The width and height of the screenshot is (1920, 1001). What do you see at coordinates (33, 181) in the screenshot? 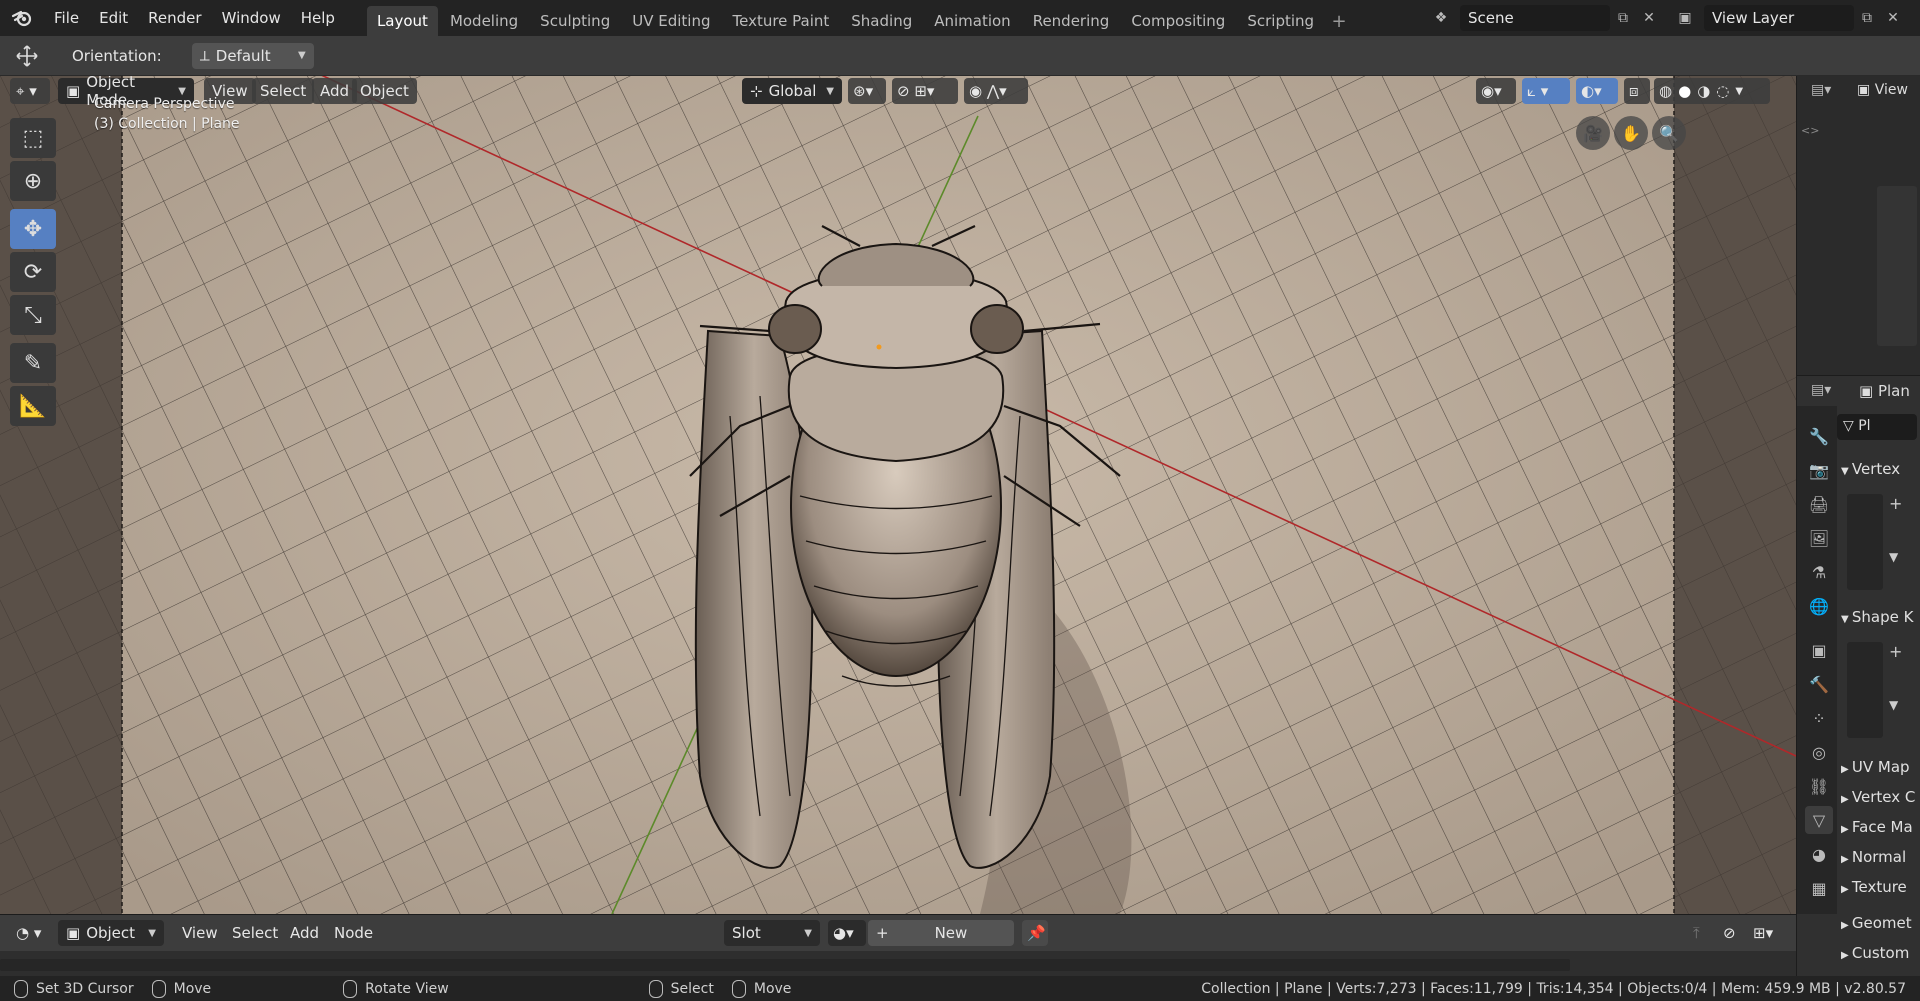
I see `cursor-icon: ⊕` at bounding box center [33, 181].